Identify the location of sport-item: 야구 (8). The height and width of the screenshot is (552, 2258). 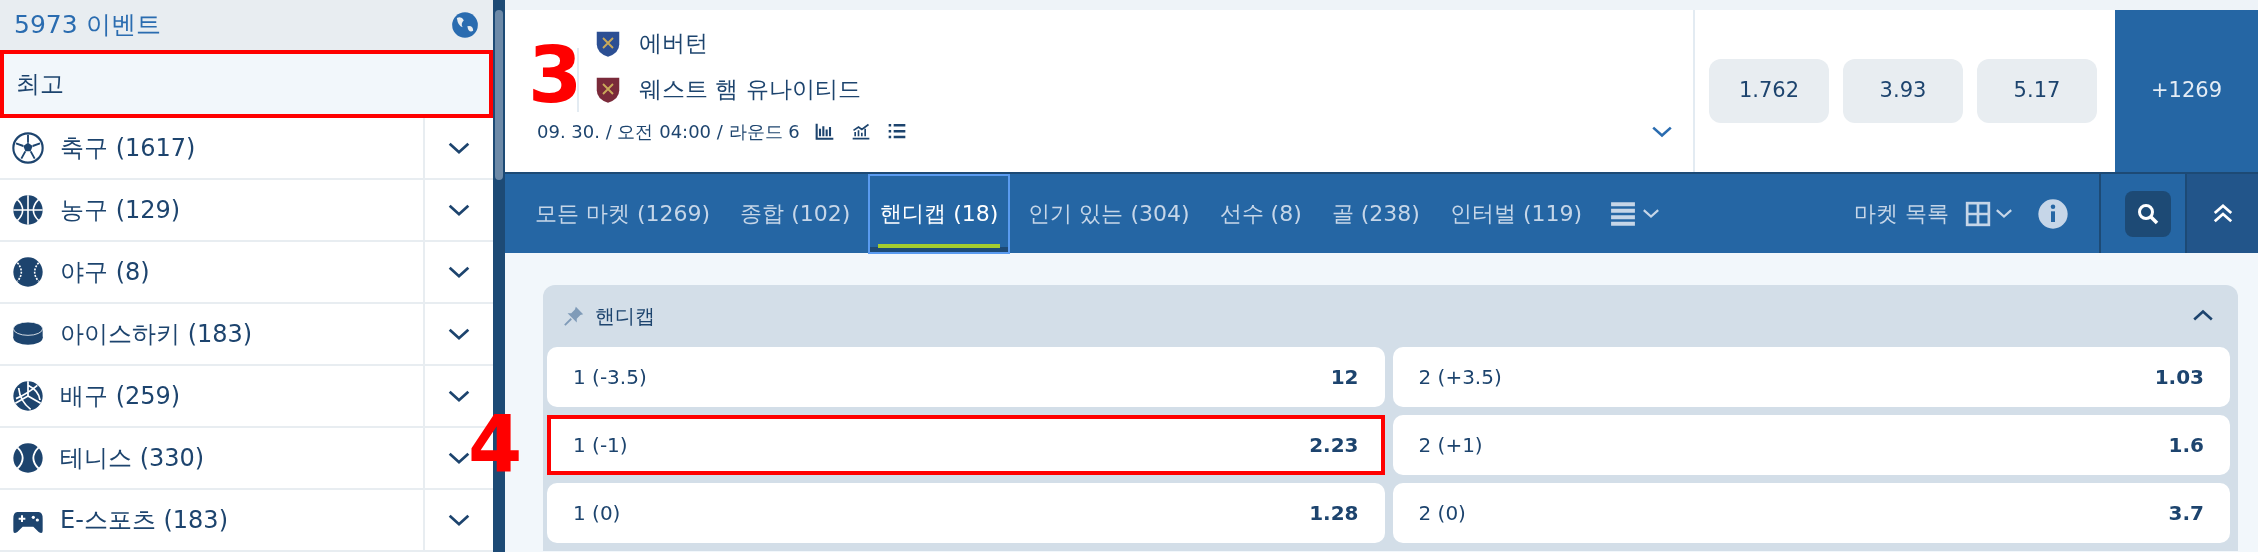
(212, 272).